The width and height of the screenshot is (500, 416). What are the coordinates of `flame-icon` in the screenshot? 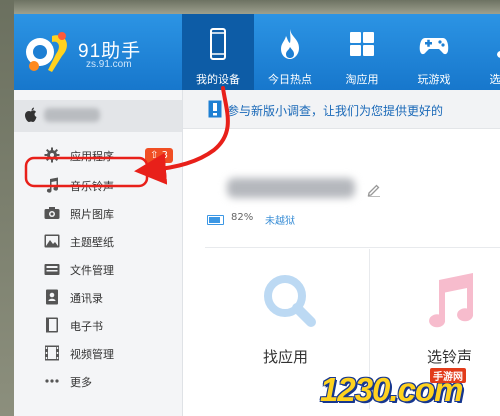 It's located at (290, 44).